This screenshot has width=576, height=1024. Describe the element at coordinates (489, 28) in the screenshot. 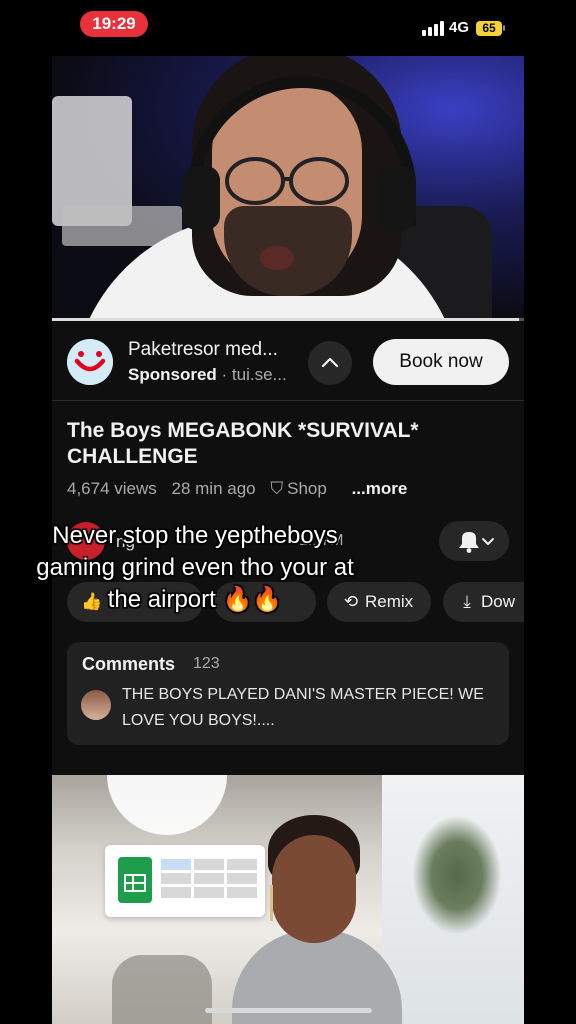

I see `battery-icon: 65` at that location.